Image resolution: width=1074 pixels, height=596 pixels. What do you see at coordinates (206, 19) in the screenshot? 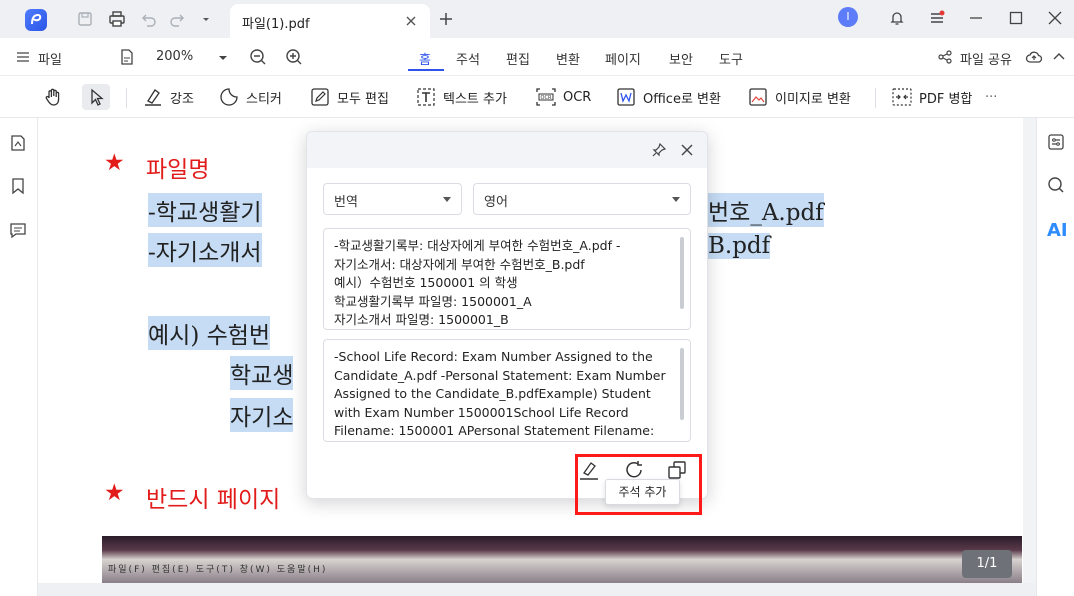
I see `quick-access-dropdown-icon` at bounding box center [206, 19].